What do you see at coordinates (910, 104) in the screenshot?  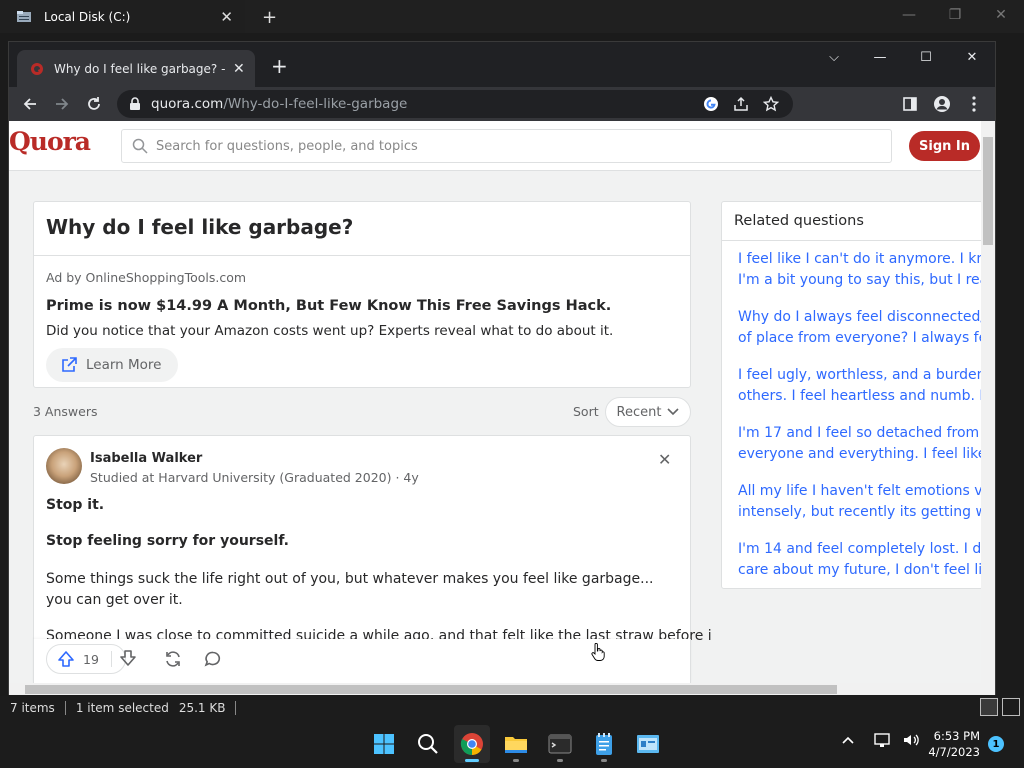 I see `side-panel-icon` at bounding box center [910, 104].